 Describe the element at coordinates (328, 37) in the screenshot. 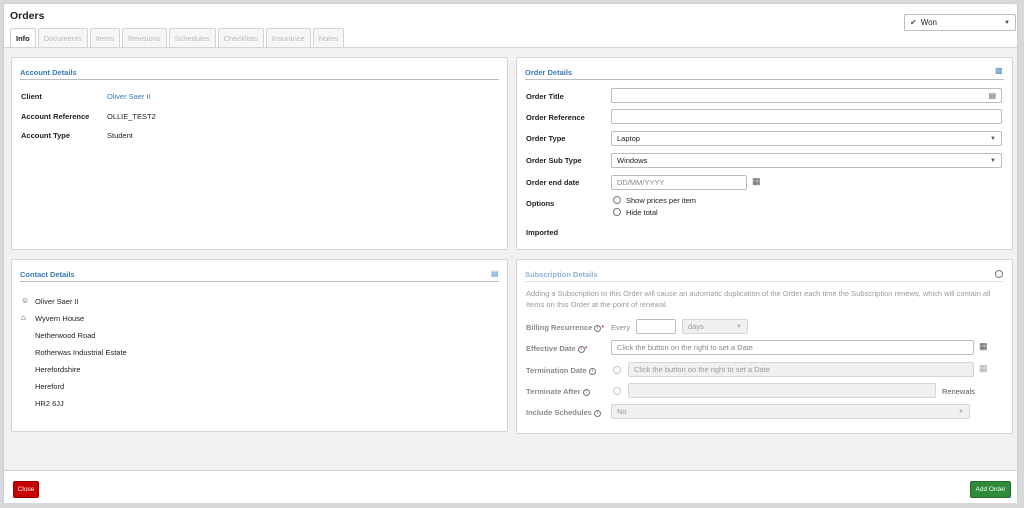

I see `tab-notes: Notes` at that location.